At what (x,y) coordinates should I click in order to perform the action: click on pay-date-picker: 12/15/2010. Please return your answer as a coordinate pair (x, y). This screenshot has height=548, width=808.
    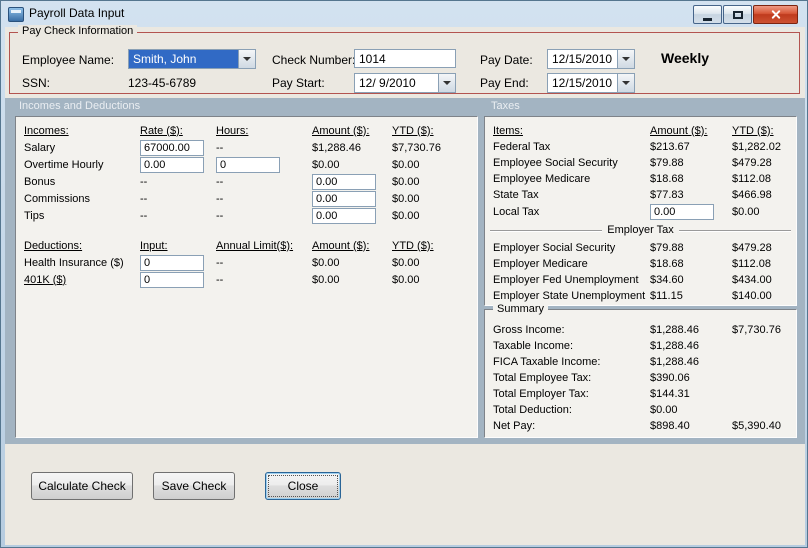
    Looking at the image, I should click on (591, 59).